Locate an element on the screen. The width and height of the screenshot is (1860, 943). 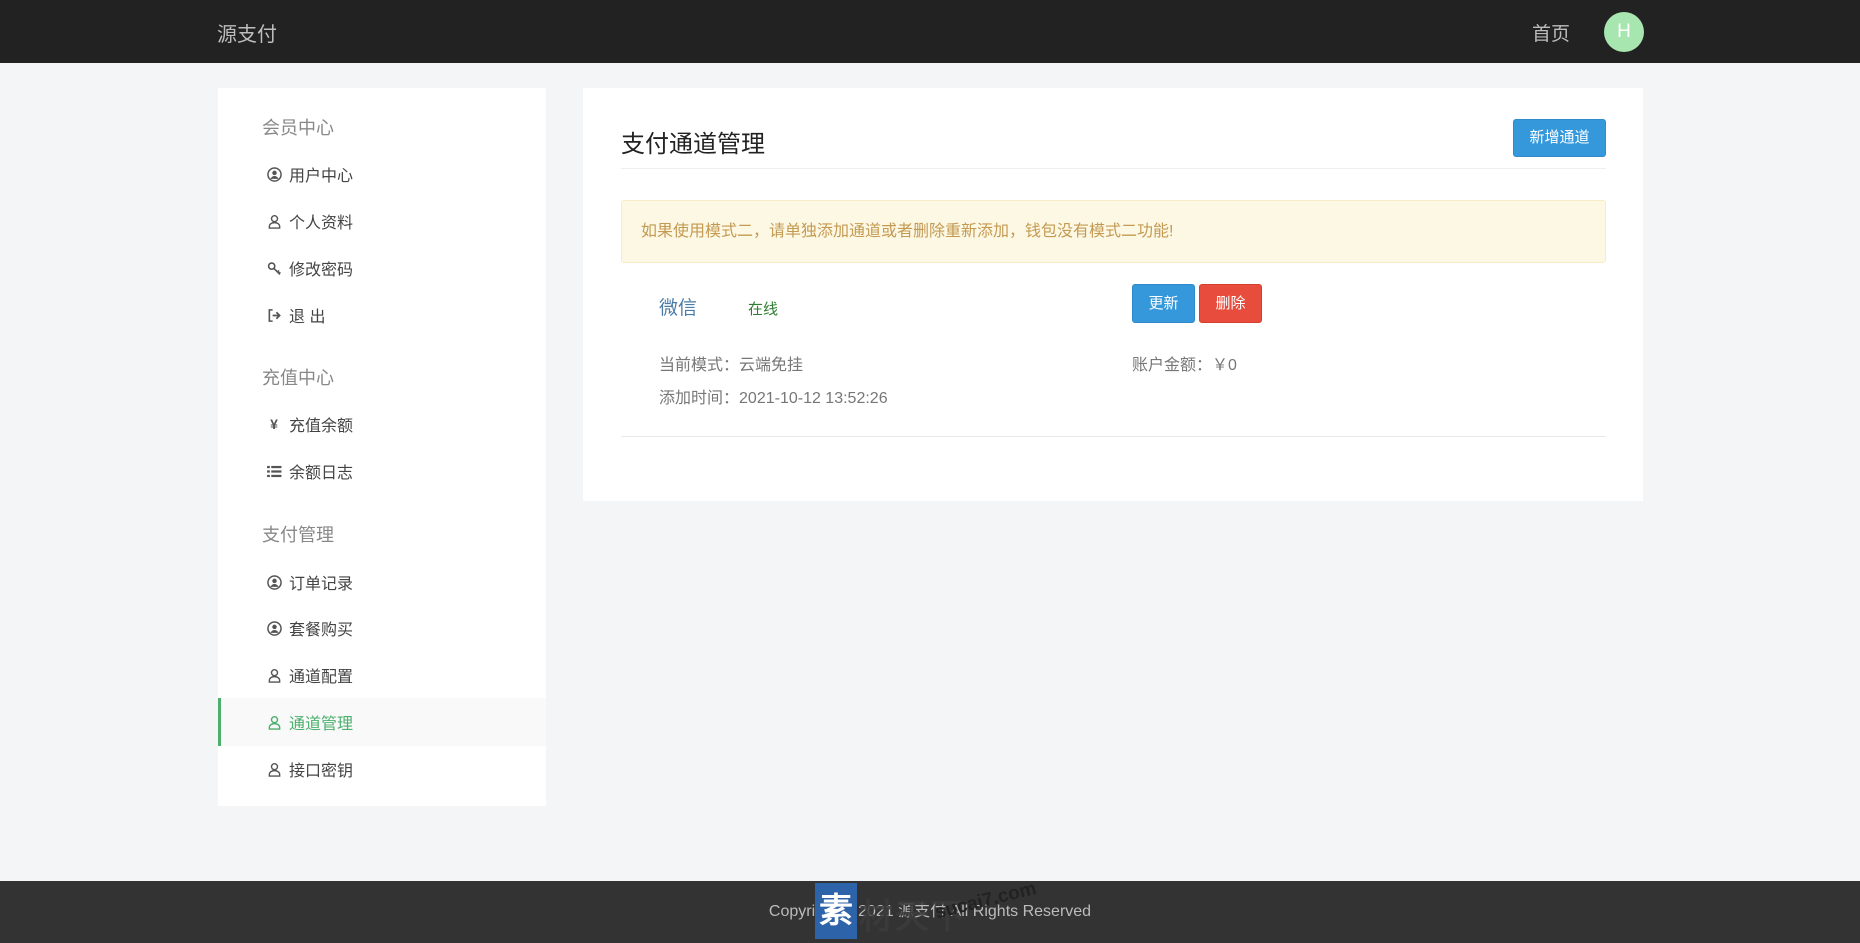
sidebar-item-api-key: 接口密钥 is located at coordinates (382, 769).